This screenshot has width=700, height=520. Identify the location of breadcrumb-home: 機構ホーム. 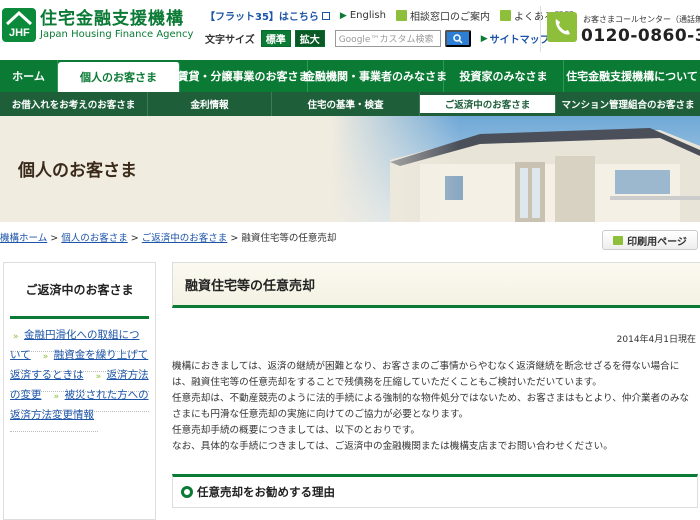
(23, 238).